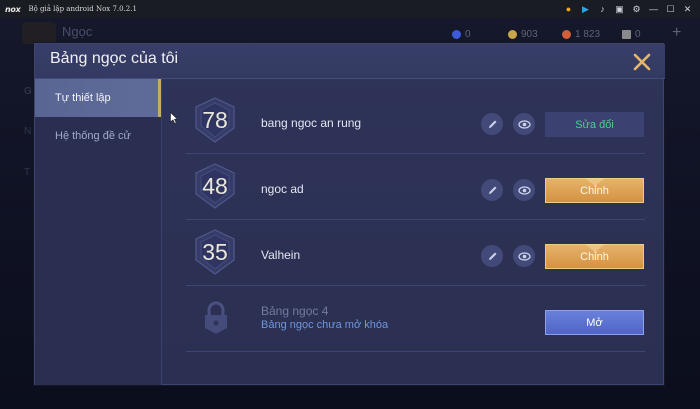  I want to click on game-logo, so click(39, 33).